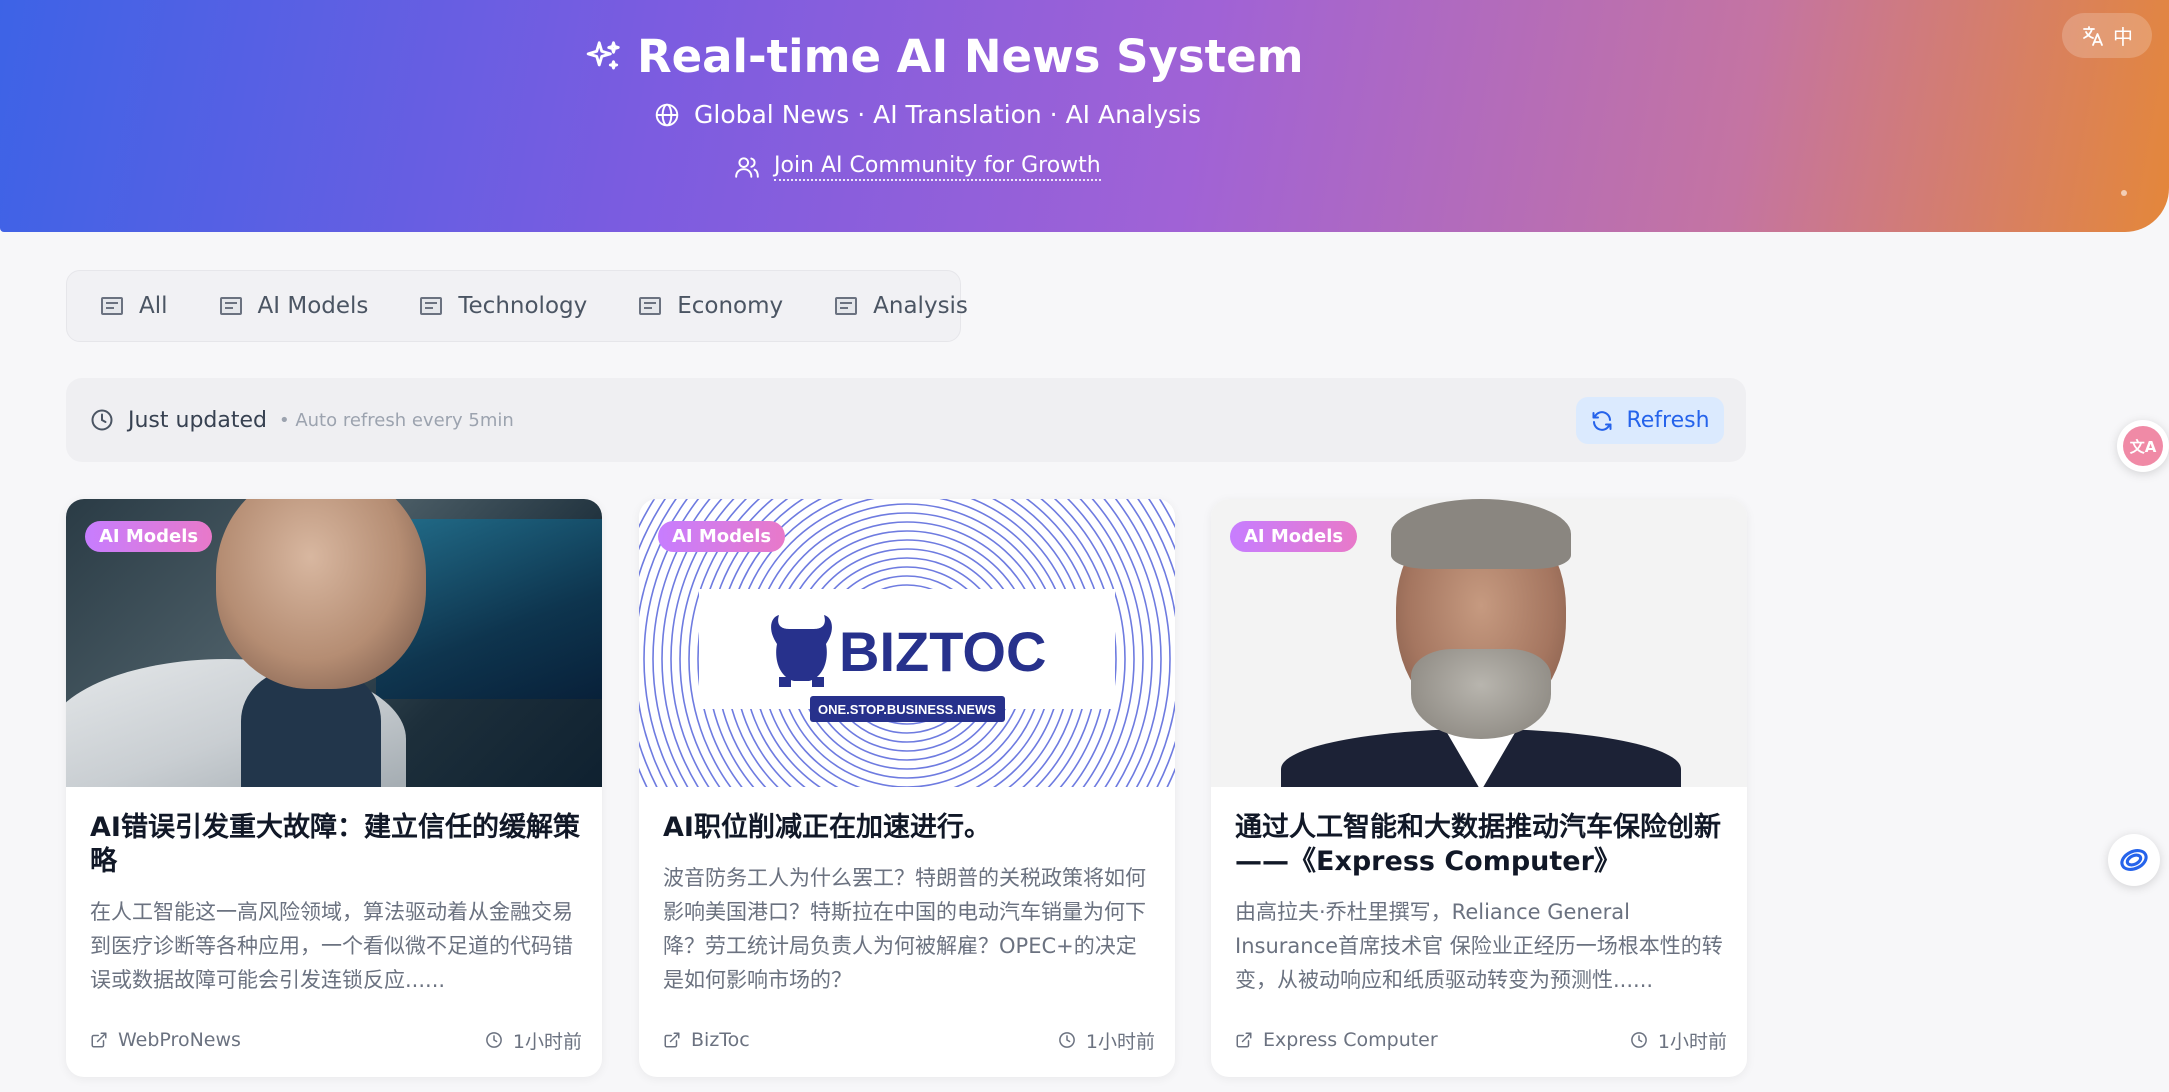 Image resolution: width=2169 pixels, height=1092 pixels. Describe the element at coordinates (179, 1040) in the screenshot. I see `source-name: WebProNews` at that location.